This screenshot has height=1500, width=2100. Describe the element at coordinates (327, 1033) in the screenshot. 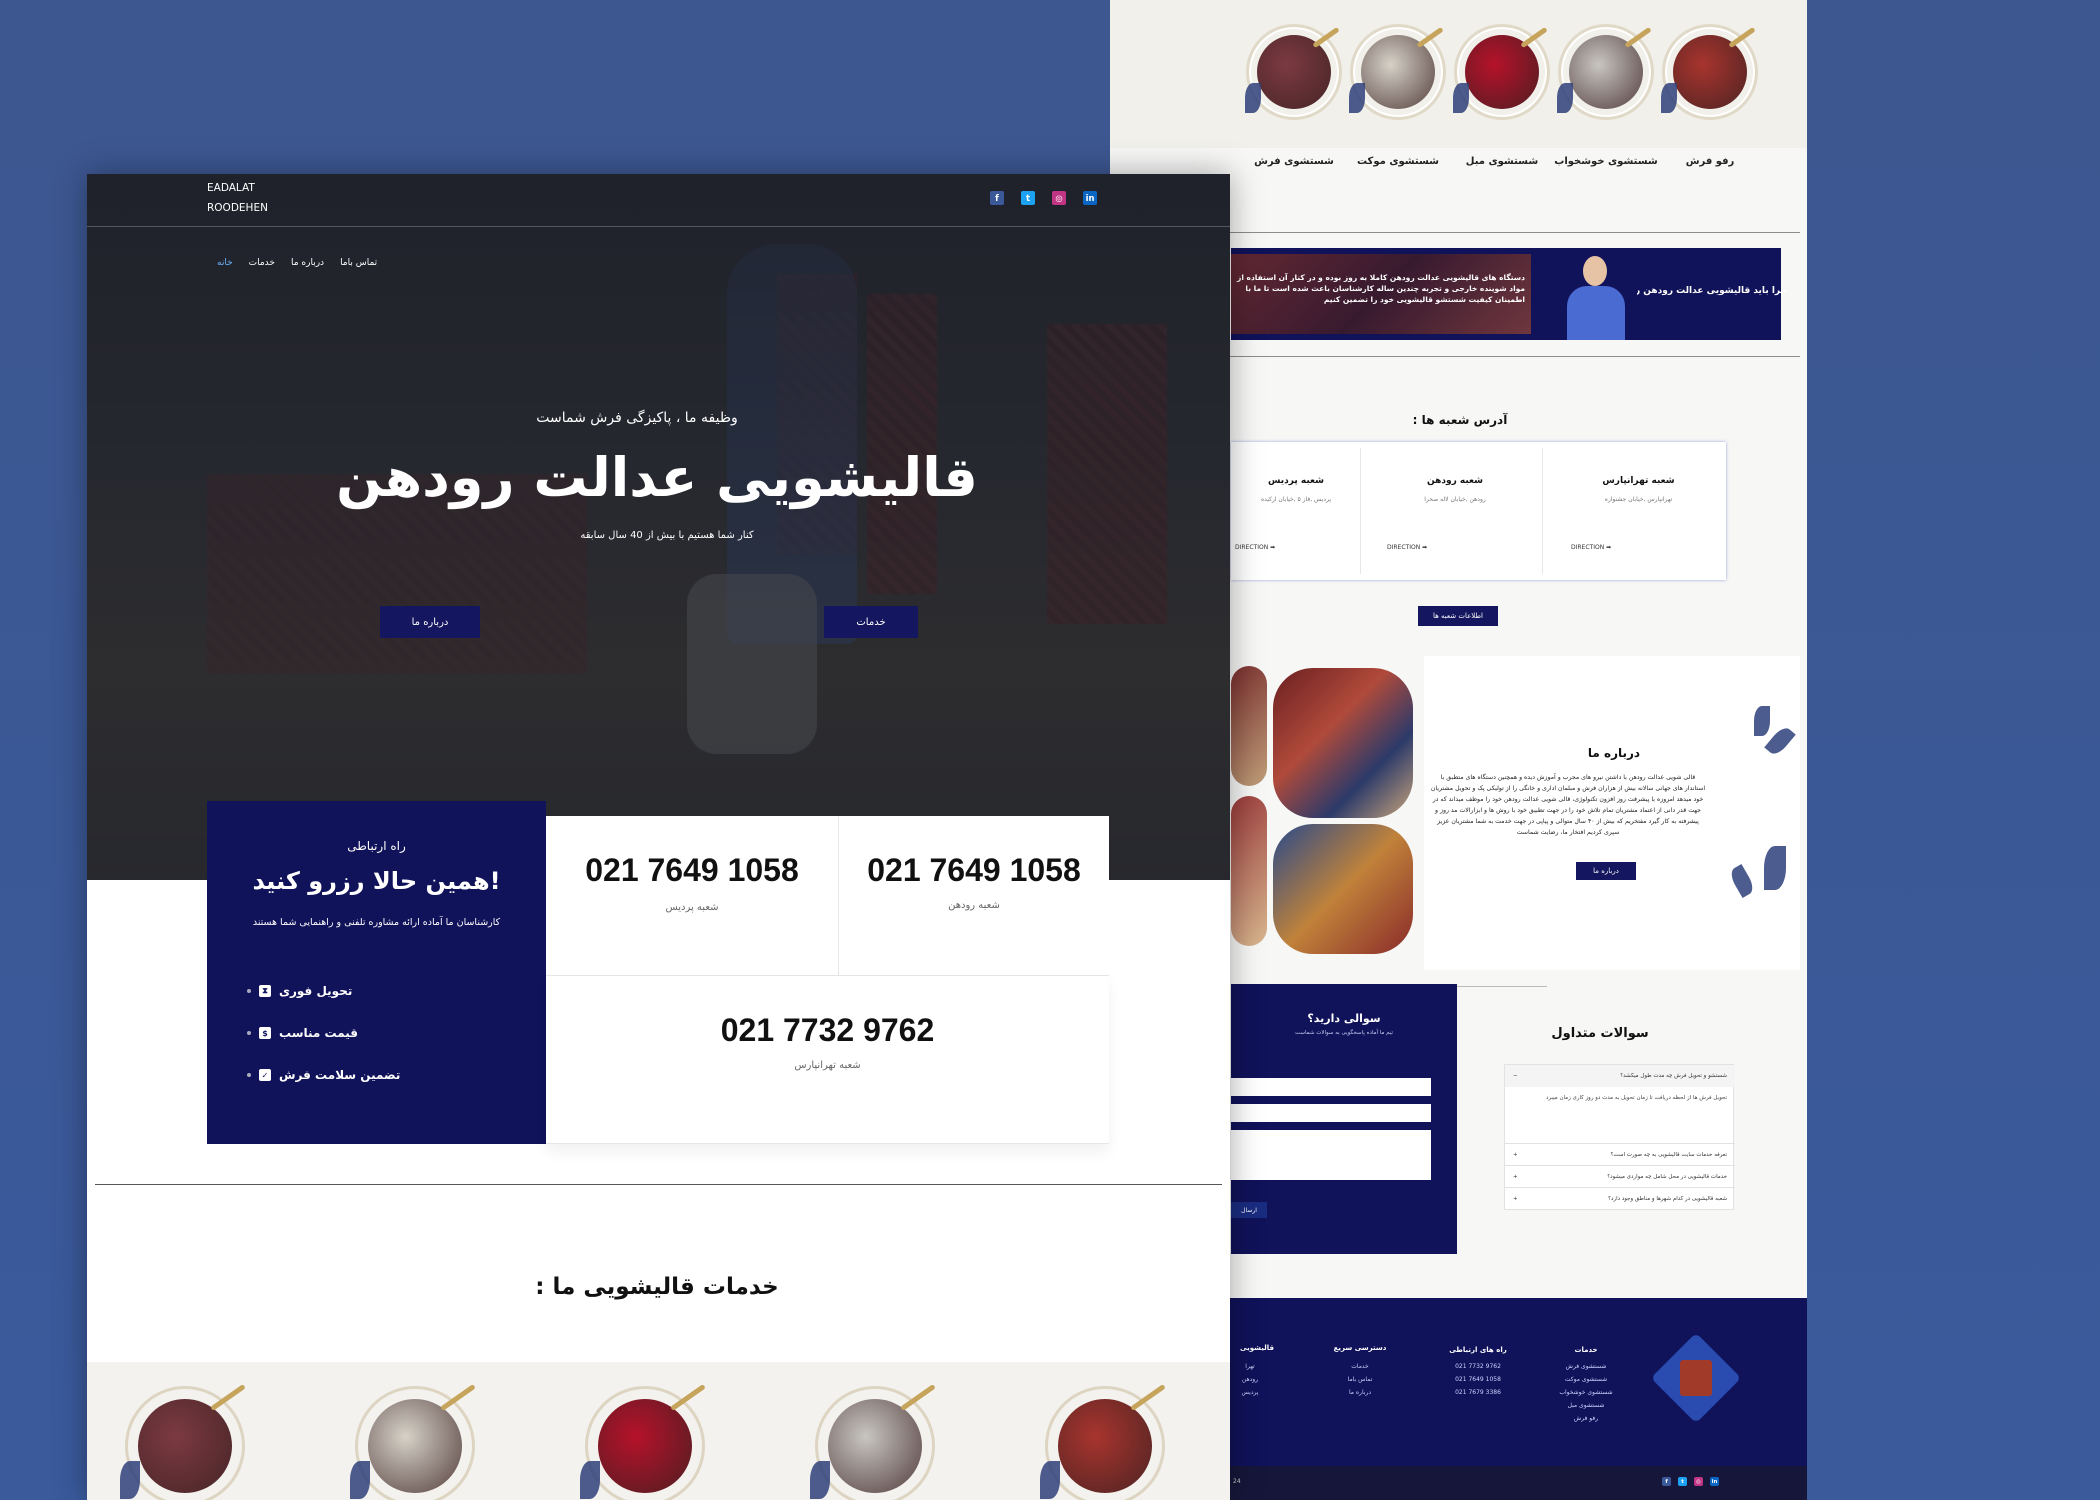

I see `feature-item: $ قیمت مناسب` at that location.